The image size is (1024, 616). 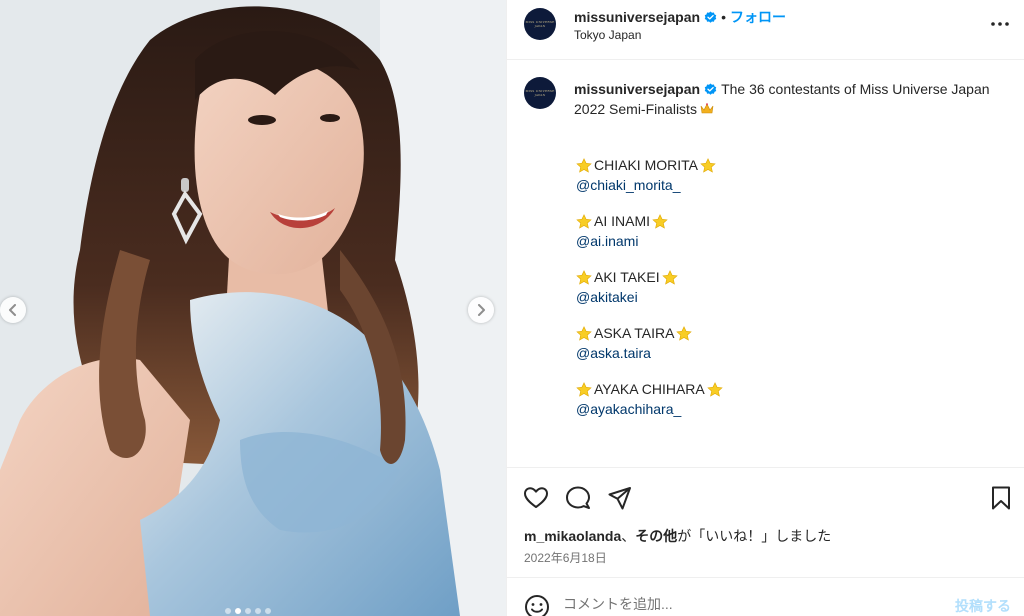 I want to click on crown-icon, so click(x=707, y=108).